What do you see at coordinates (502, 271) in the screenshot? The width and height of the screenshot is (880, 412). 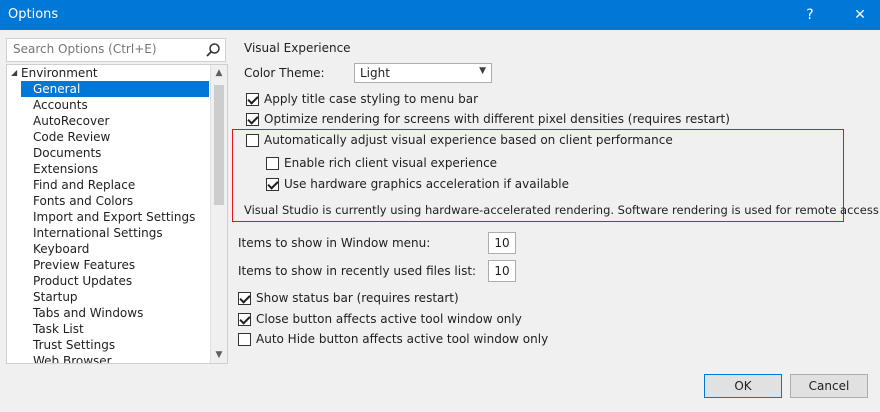 I see `recent-files-input: 10` at bounding box center [502, 271].